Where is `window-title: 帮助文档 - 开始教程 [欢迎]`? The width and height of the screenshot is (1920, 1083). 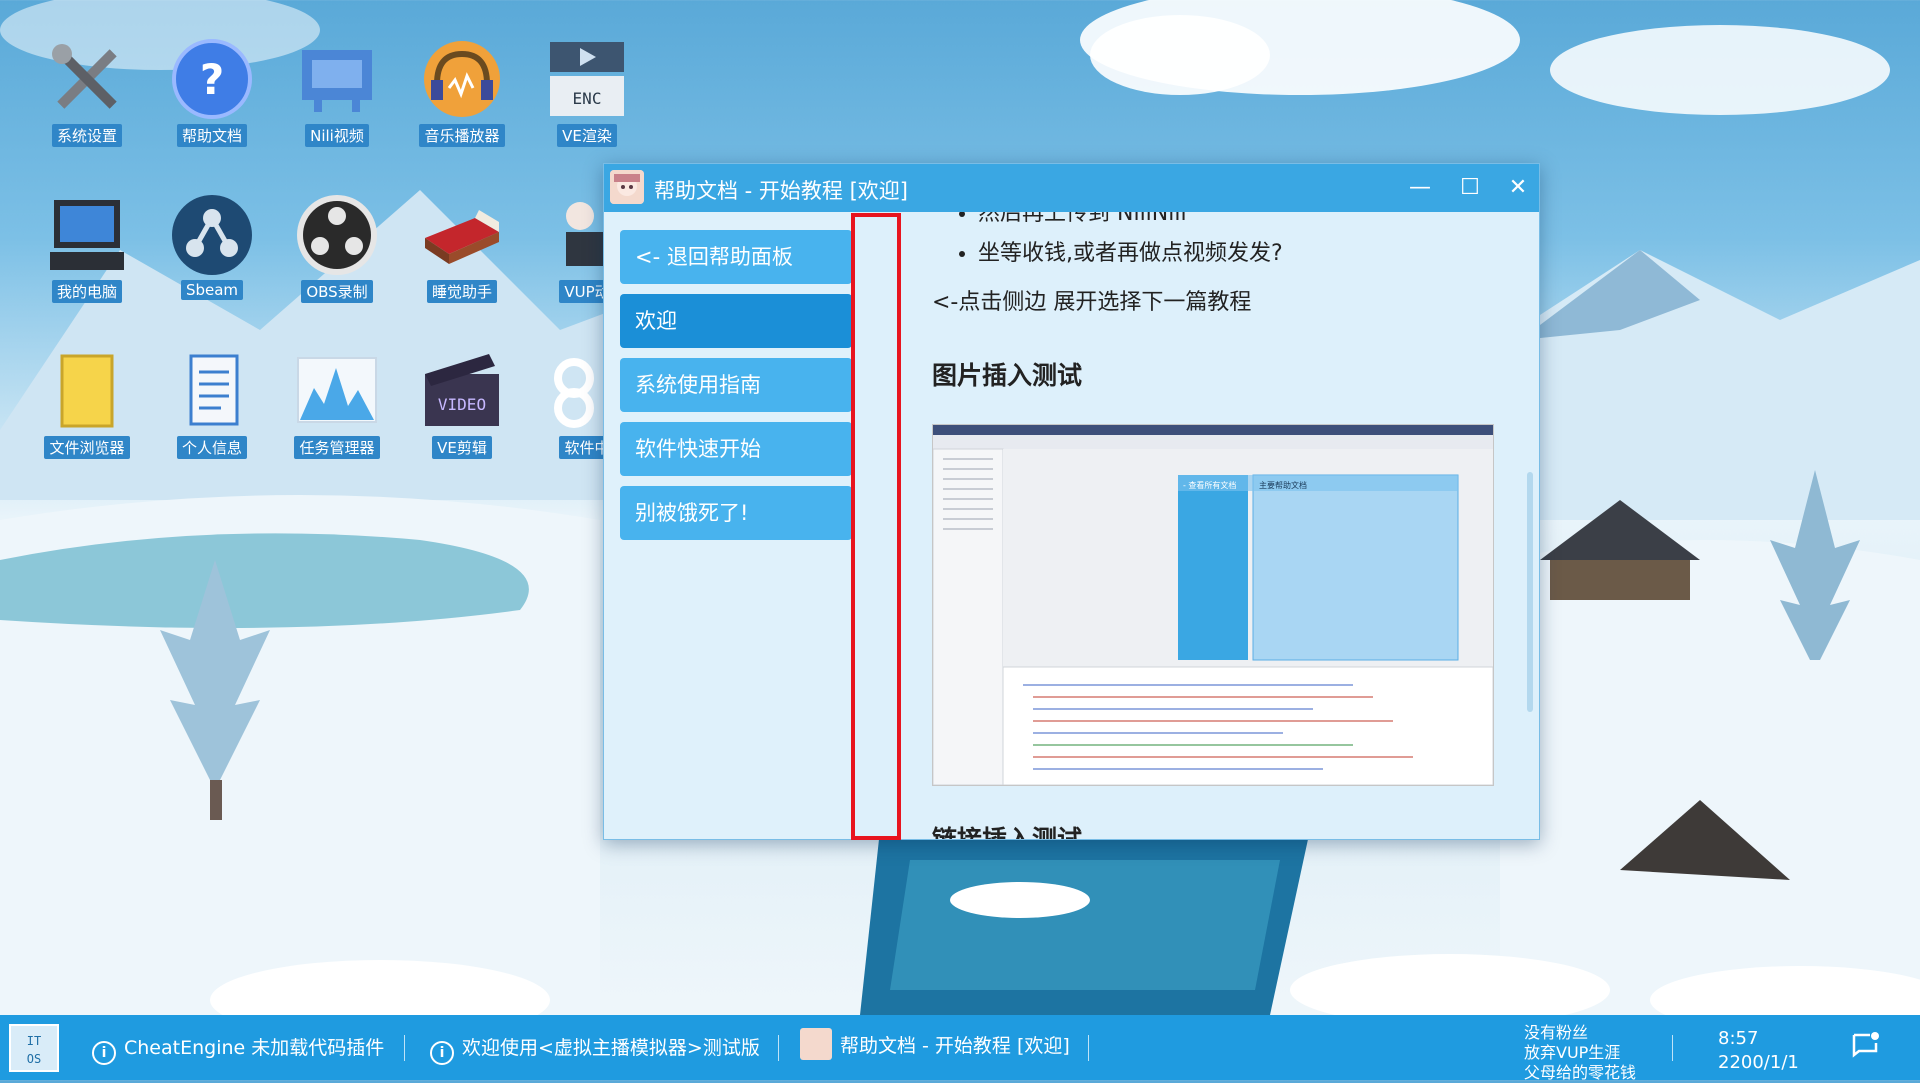
window-title: 帮助文档 - 开始教程 [欢迎] is located at coordinates (781, 191).